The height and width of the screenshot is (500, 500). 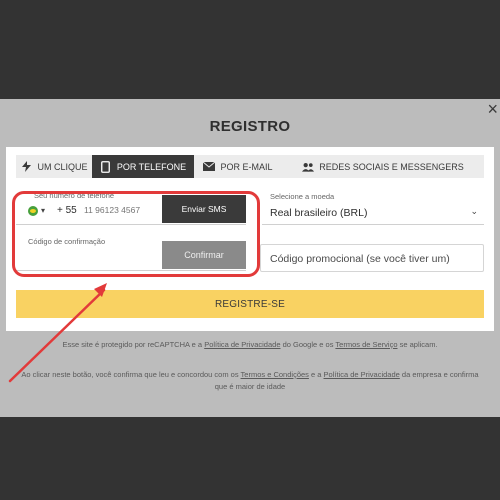 I want to click on chevron-down-icon: ⌄, so click(x=474, y=211).